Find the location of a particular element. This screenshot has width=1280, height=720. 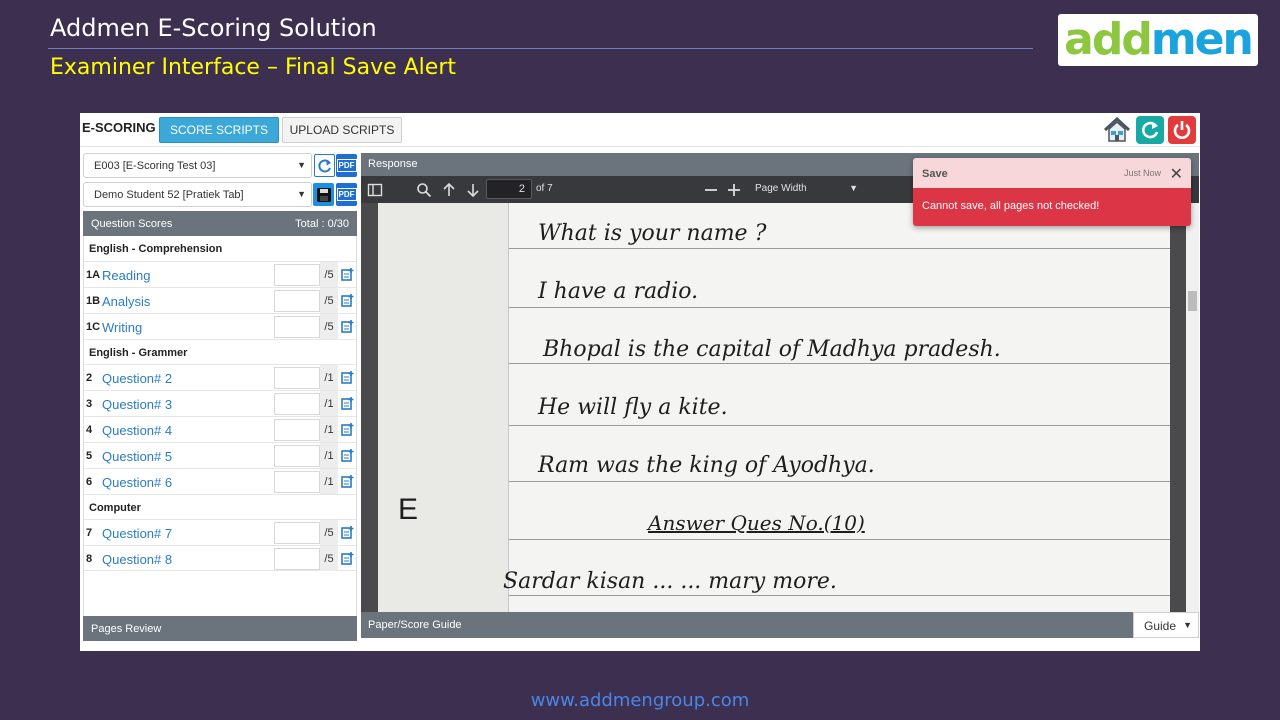

question-number: 8 is located at coordinates (89, 559).